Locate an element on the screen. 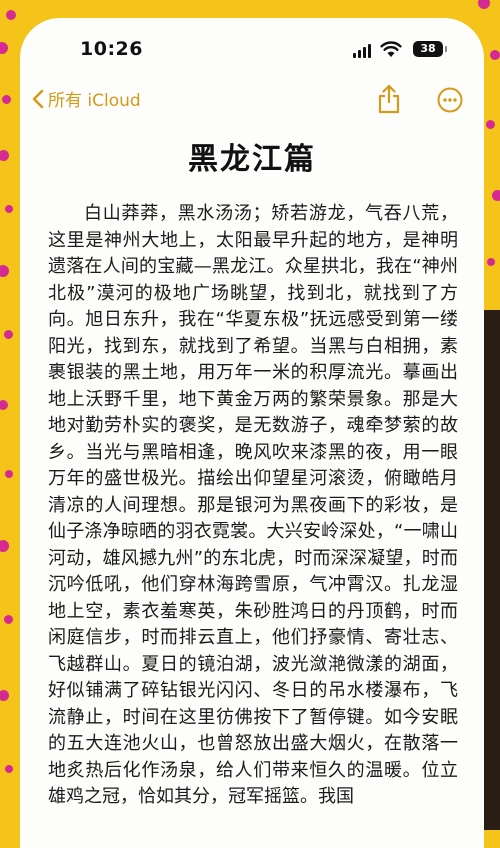 This screenshot has width=500, height=848. share-icon is located at coordinates (389, 99).